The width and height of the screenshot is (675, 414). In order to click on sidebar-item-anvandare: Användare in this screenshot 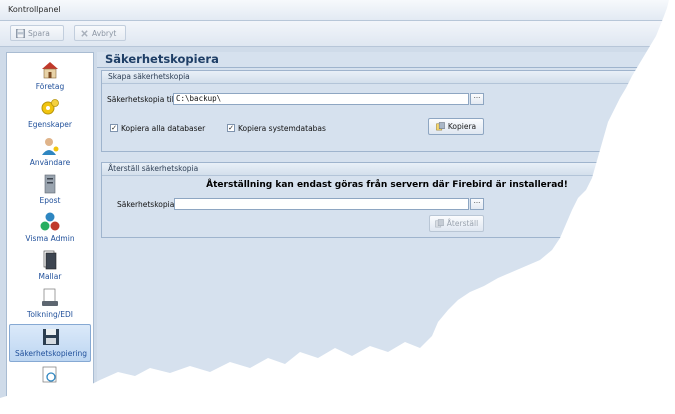, I will do `click(50, 153)`.